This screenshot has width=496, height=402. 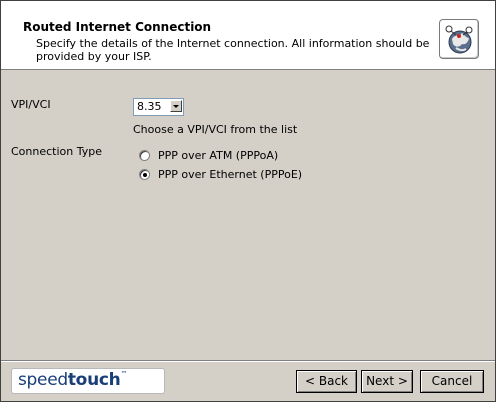 I want to click on vpi-vci-value: 8.35, so click(x=149, y=106).